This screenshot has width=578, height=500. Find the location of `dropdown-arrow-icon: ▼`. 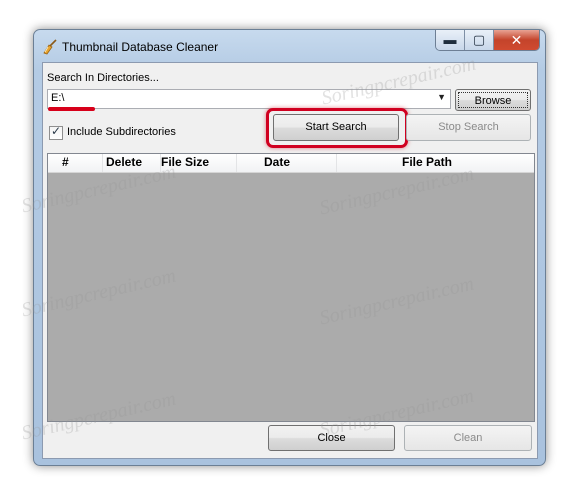

dropdown-arrow-icon: ▼ is located at coordinates (441, 97).